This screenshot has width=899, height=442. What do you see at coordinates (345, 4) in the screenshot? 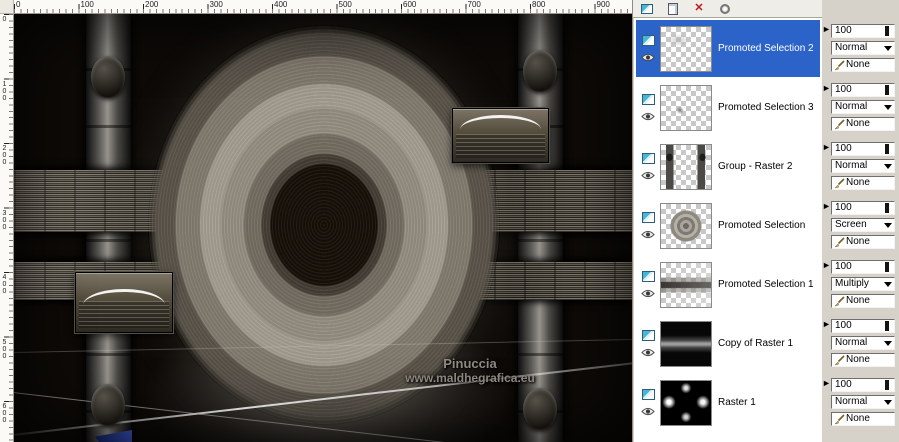
I see `ruler-label-h: 500` at bounding box center [345, 4].